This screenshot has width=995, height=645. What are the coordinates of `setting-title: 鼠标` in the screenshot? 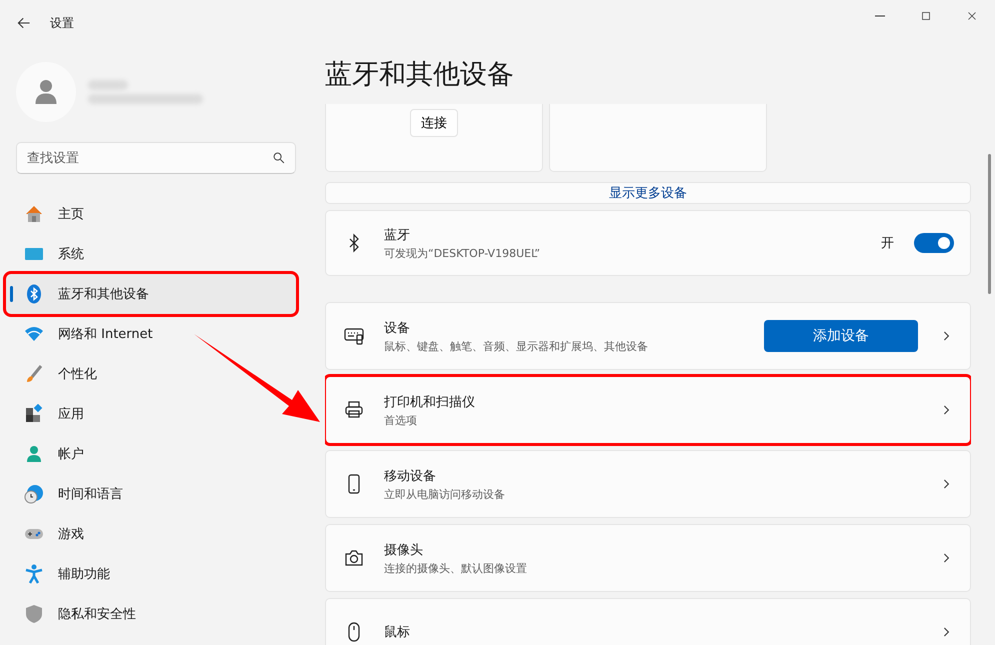 It's located at (397, 632).